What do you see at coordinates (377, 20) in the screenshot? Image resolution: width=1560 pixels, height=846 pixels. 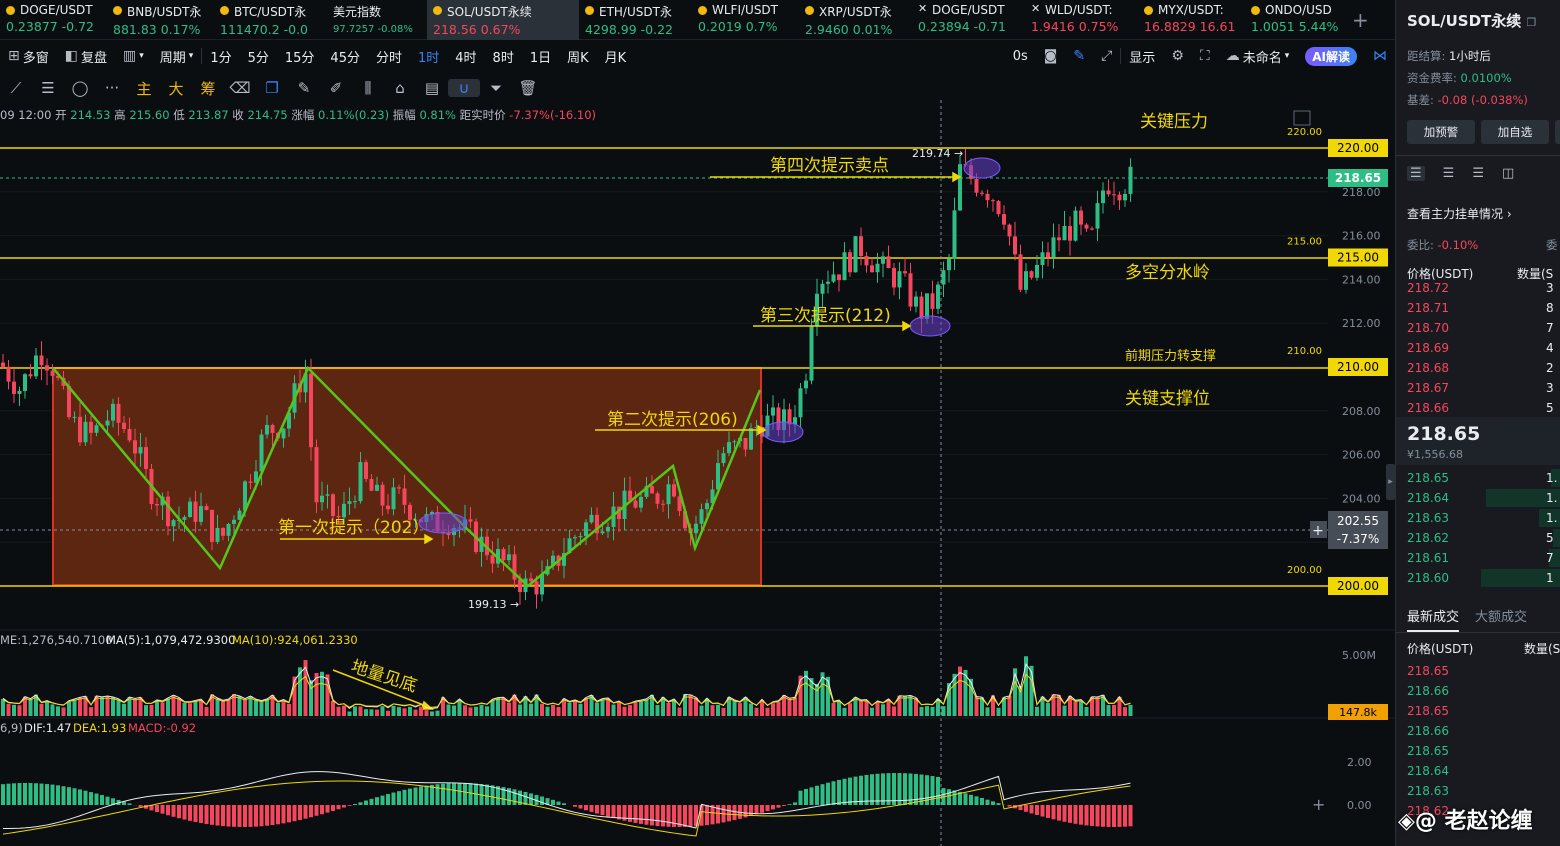 I see `ticker-tab: 美元指数 97.7257 -0.08%` at bounding box center [377, 20].